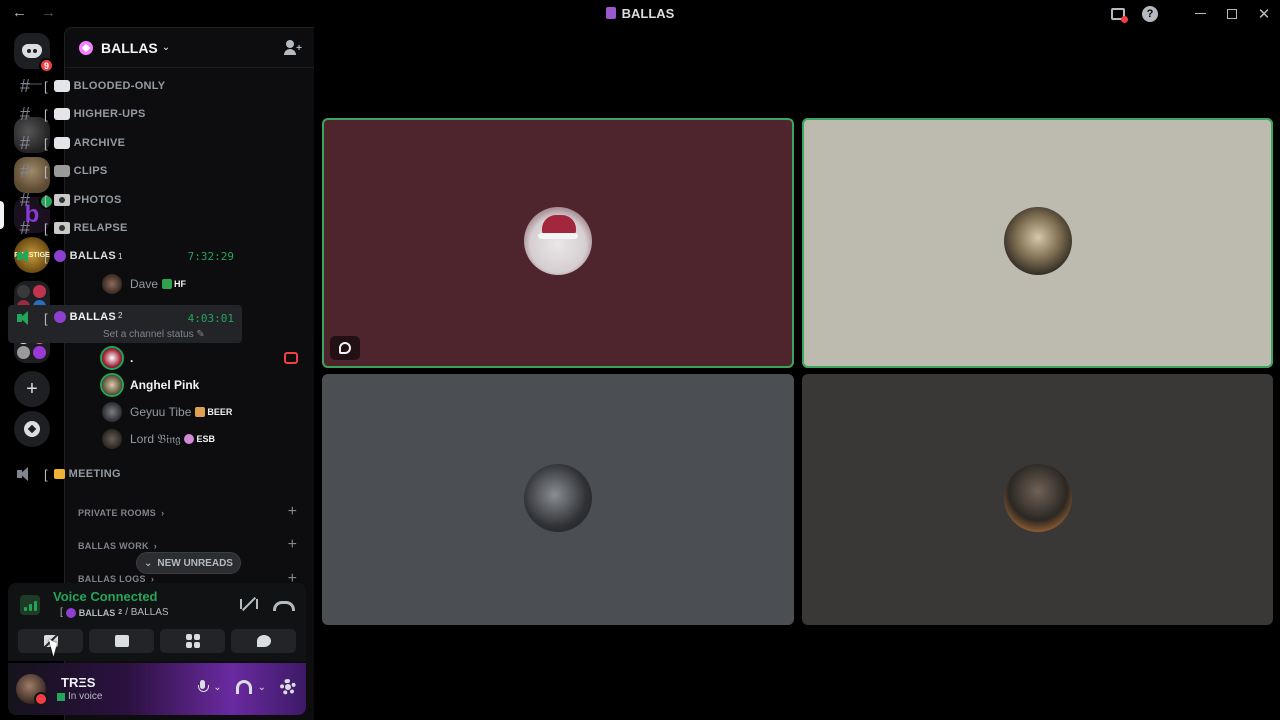 This screenshot has height=720, width=1280. I want to click on voice-connected-label: Voice Connected, so click(105, 596).